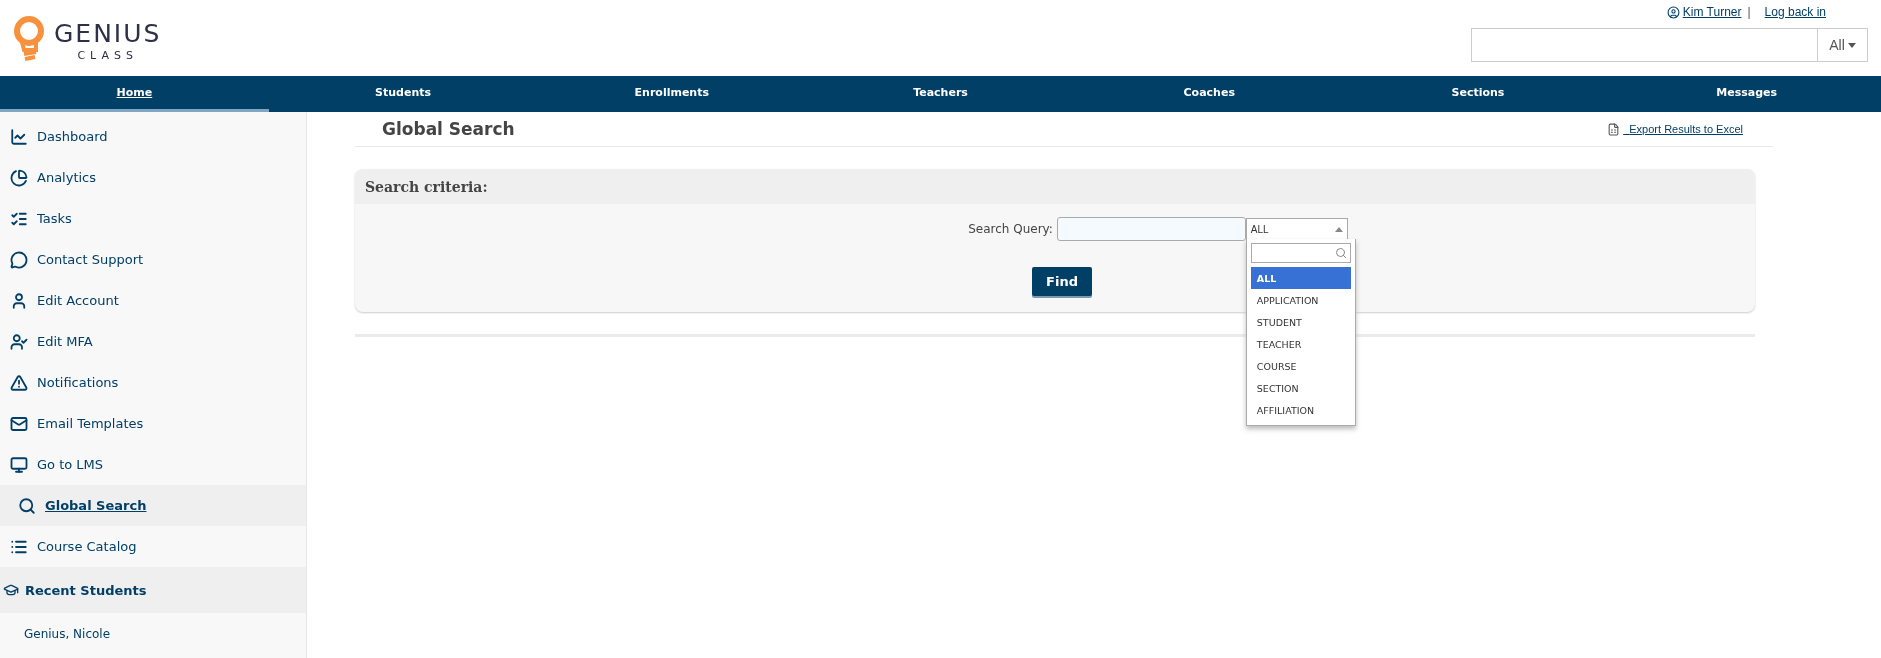  I want to click on sidebar-item: Go to LMS, so click(153, 464).